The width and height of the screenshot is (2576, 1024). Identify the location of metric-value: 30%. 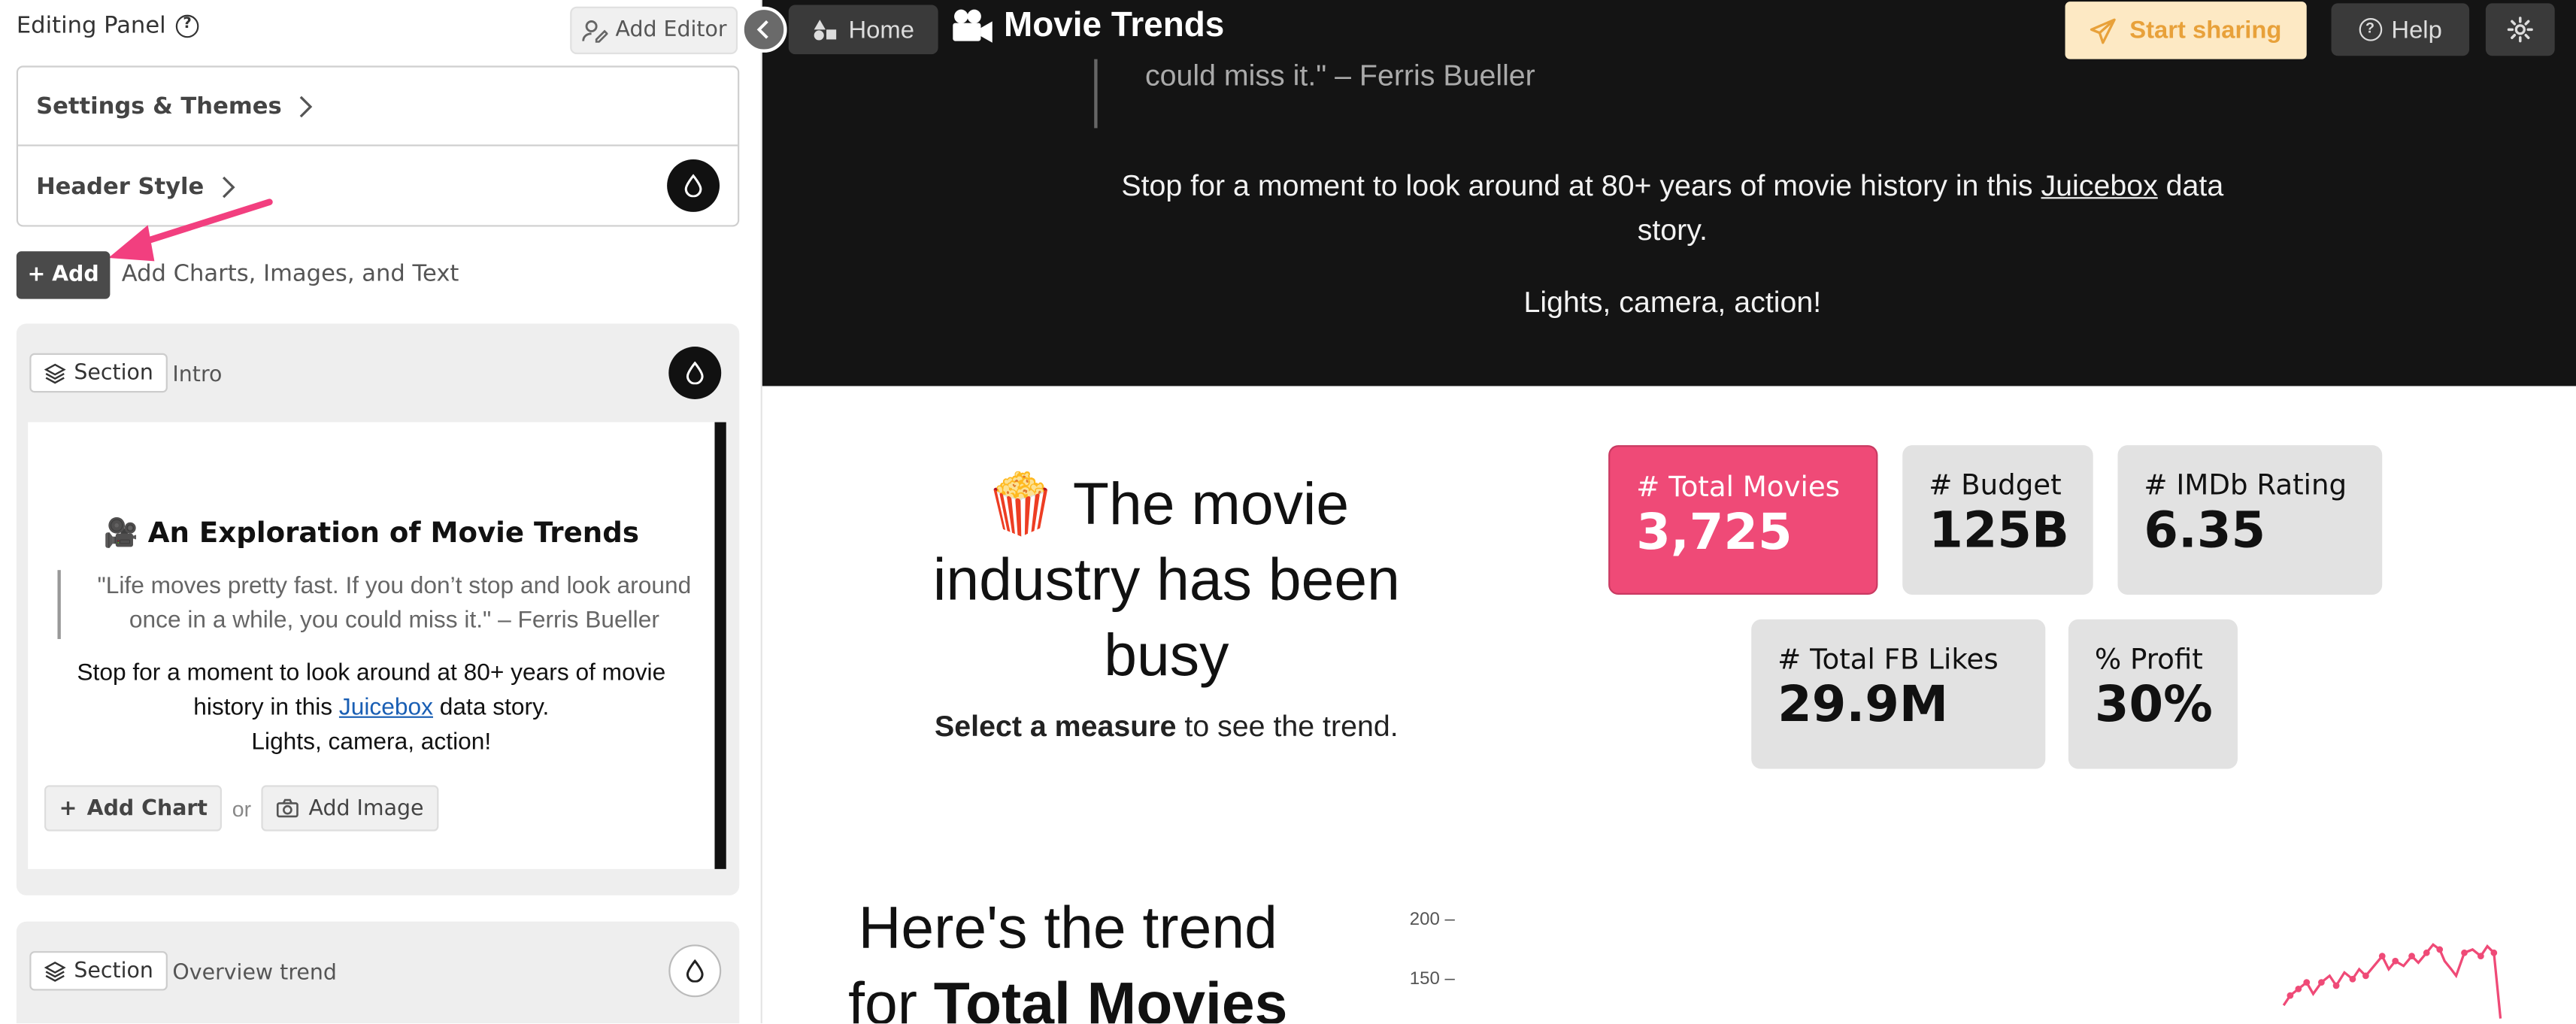
(2153, 706).